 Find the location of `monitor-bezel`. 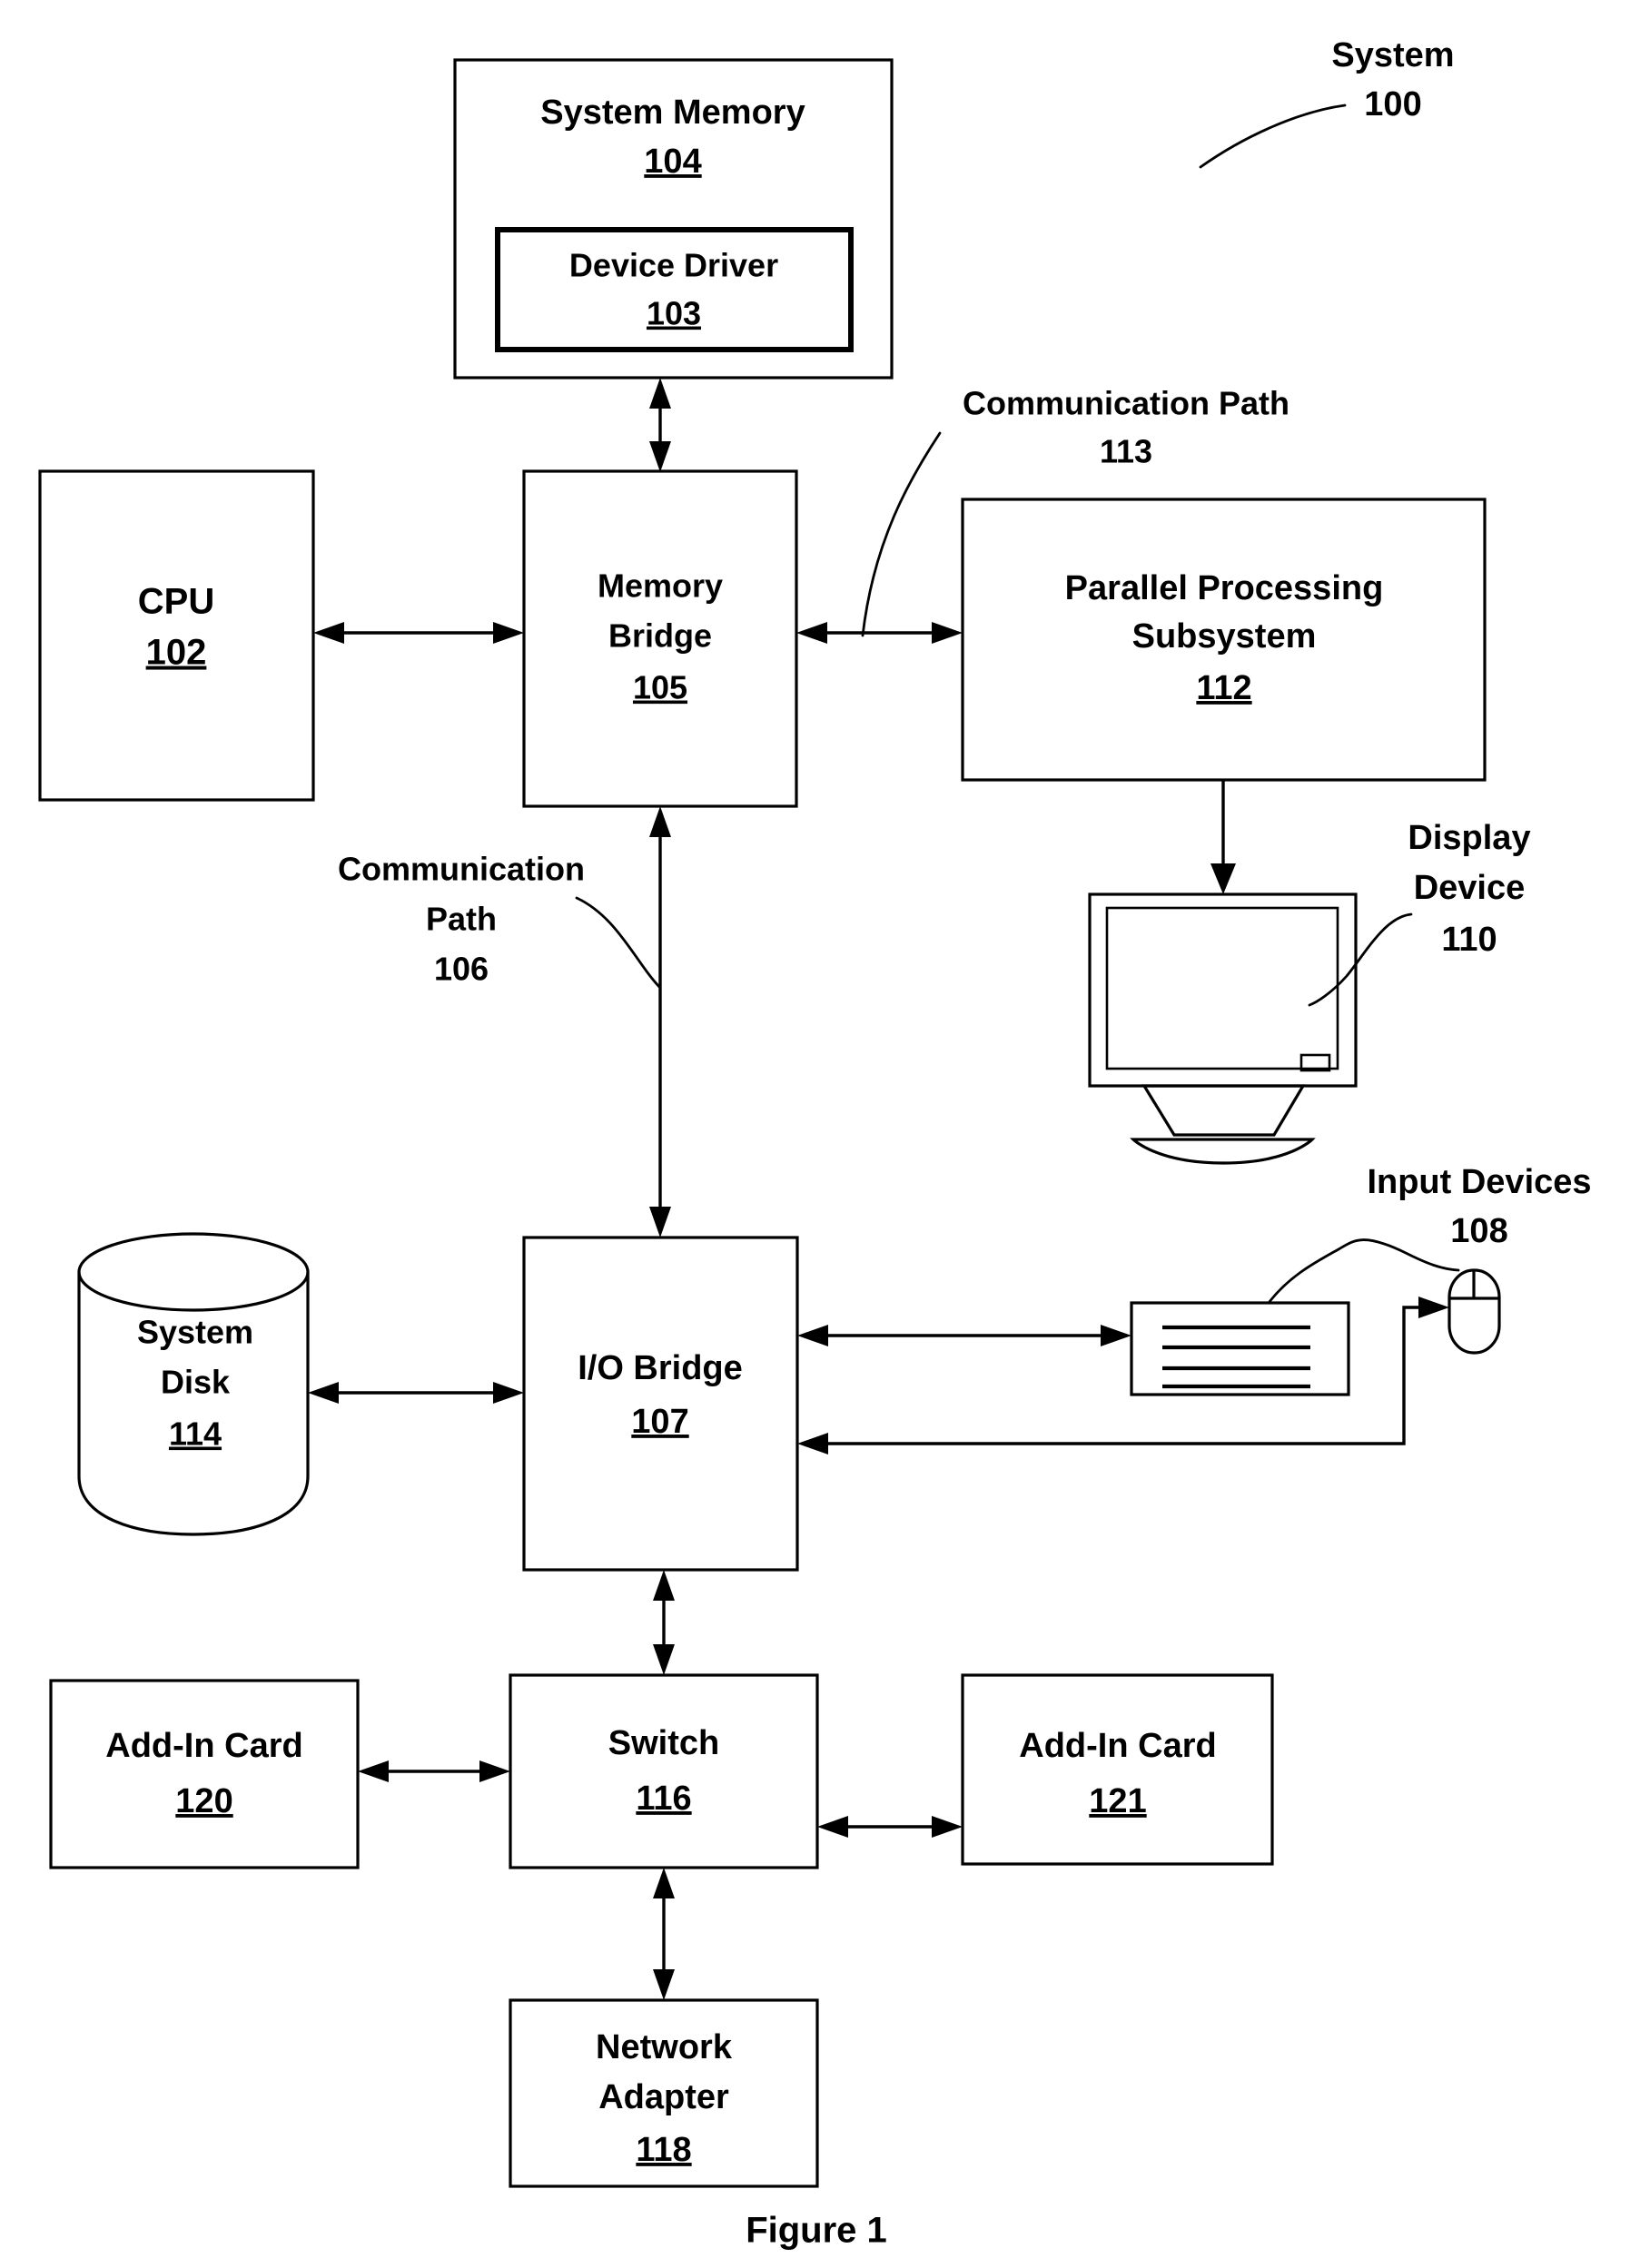

monitor-bezel is located at coordinates (1223, 990).